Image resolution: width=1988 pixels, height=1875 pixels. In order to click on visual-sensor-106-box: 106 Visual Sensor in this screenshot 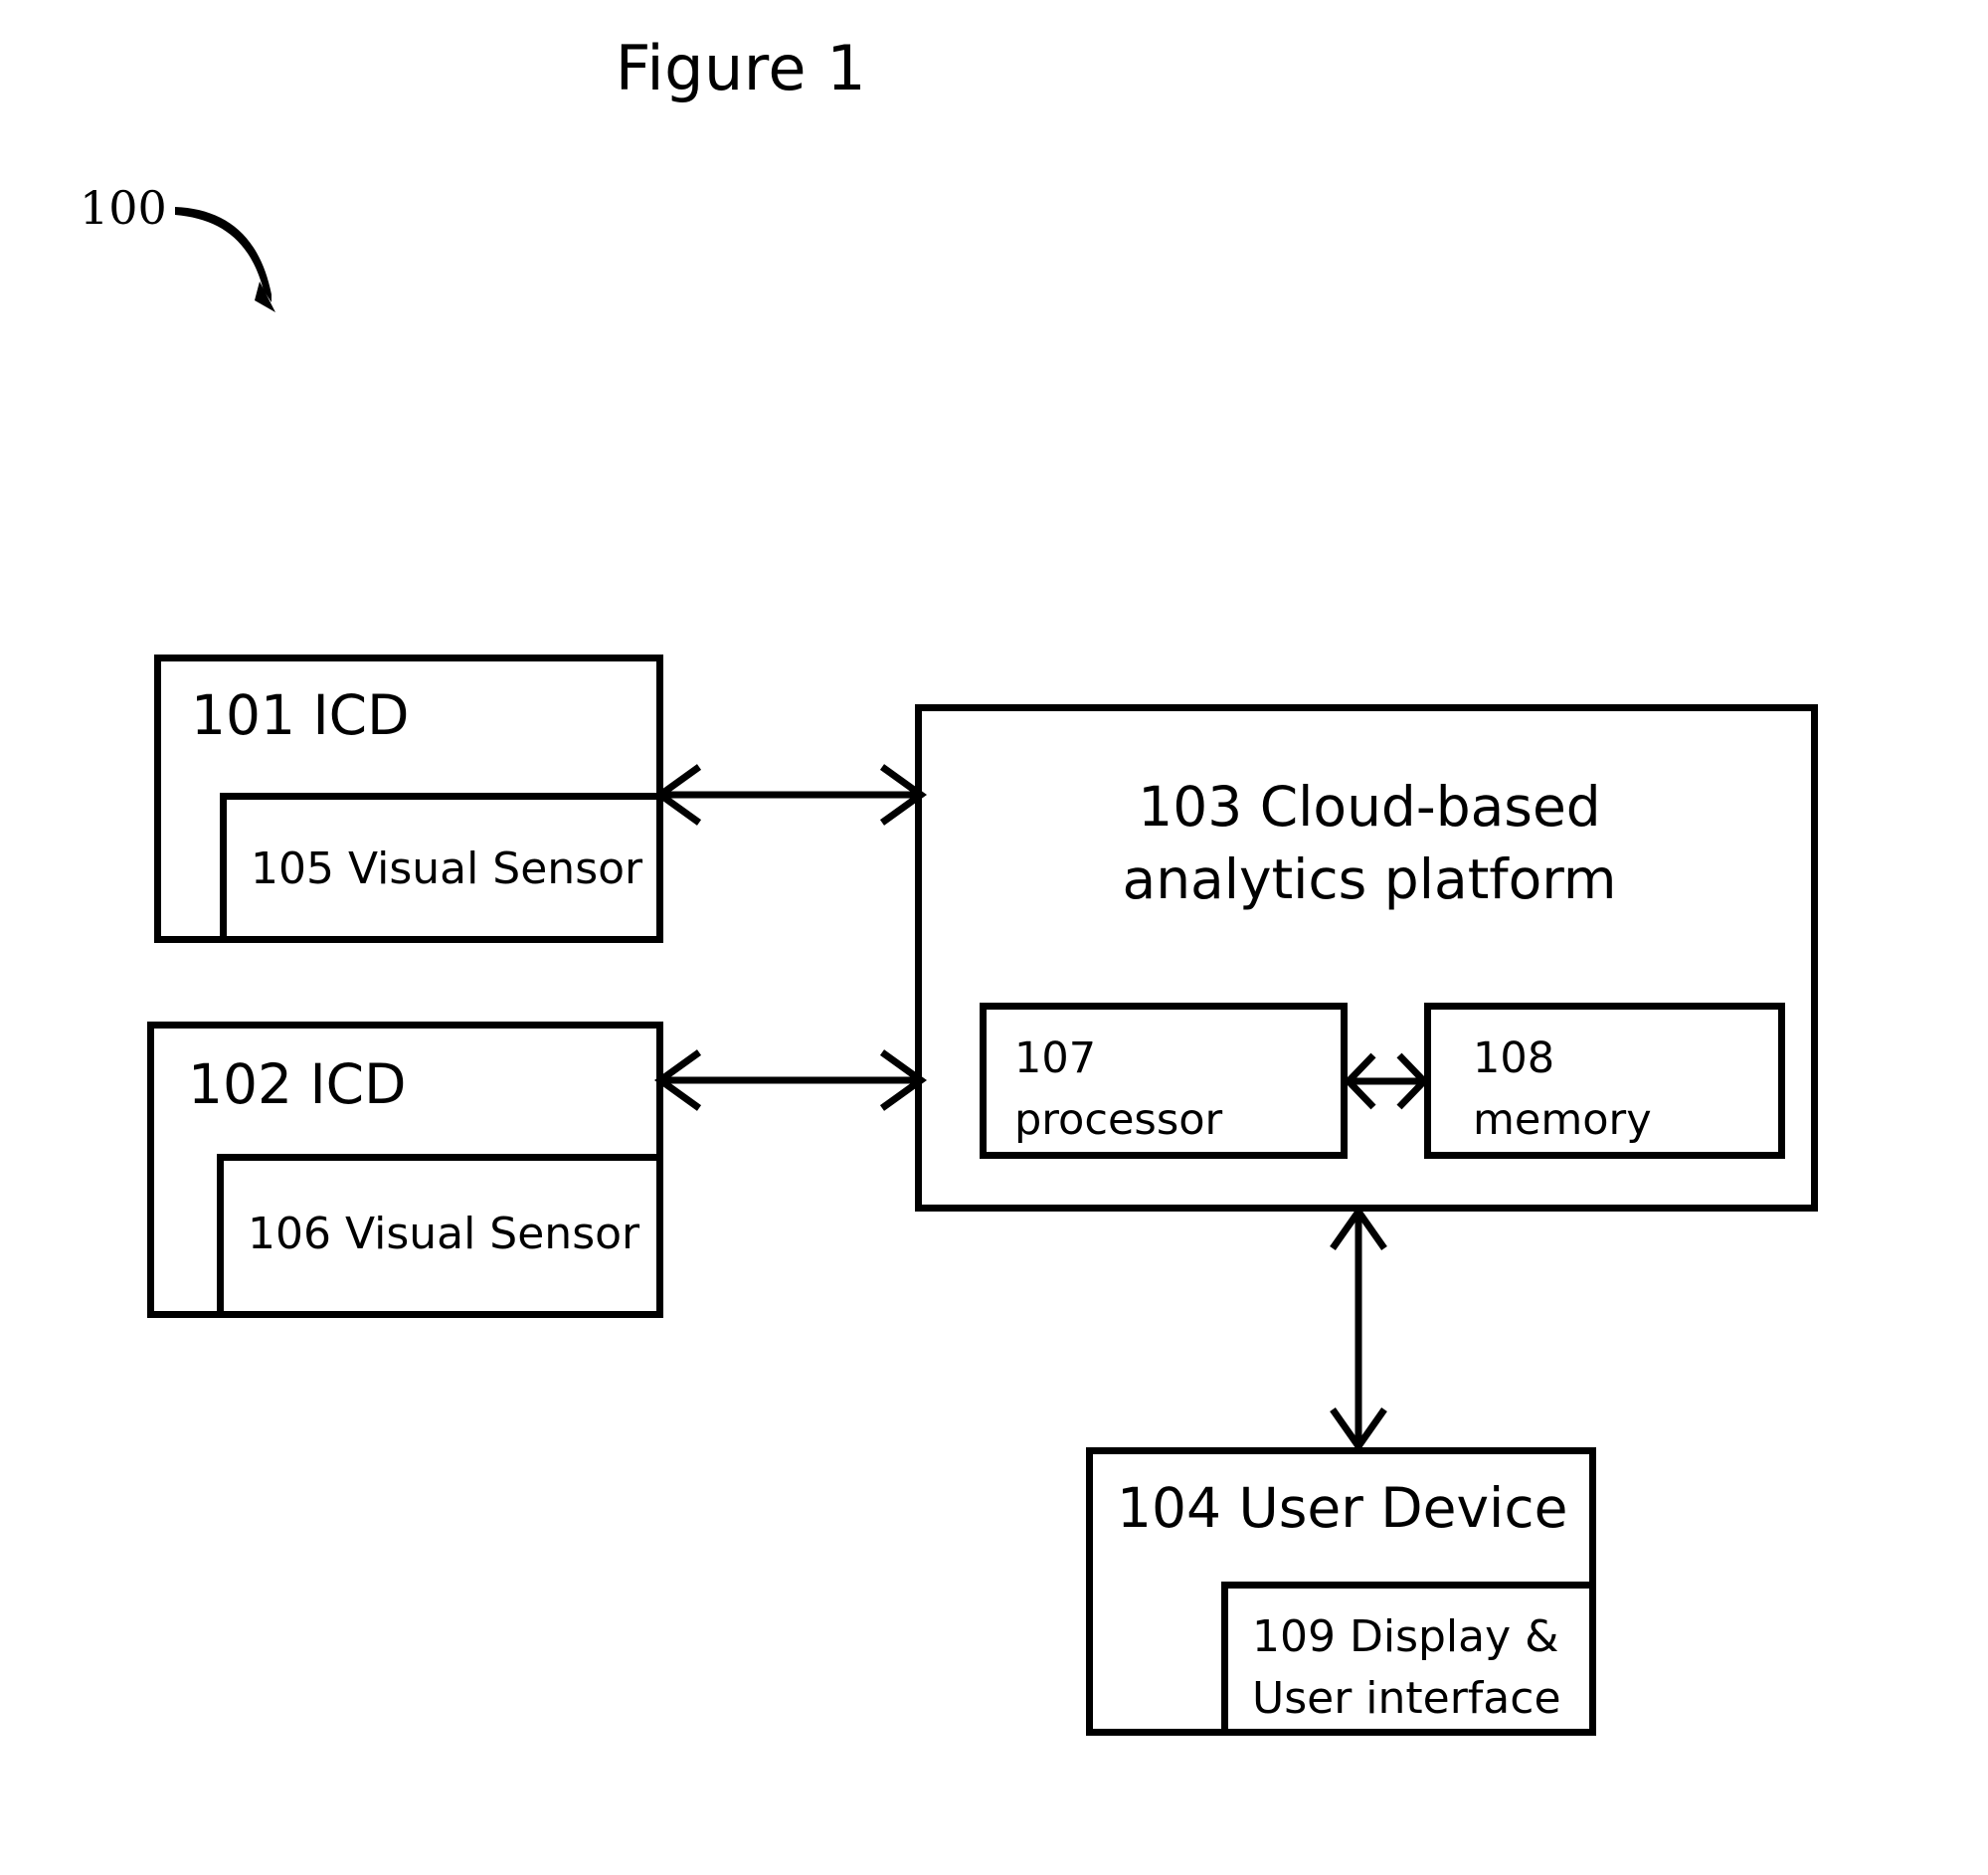, I will do `click(440, 1236)`.